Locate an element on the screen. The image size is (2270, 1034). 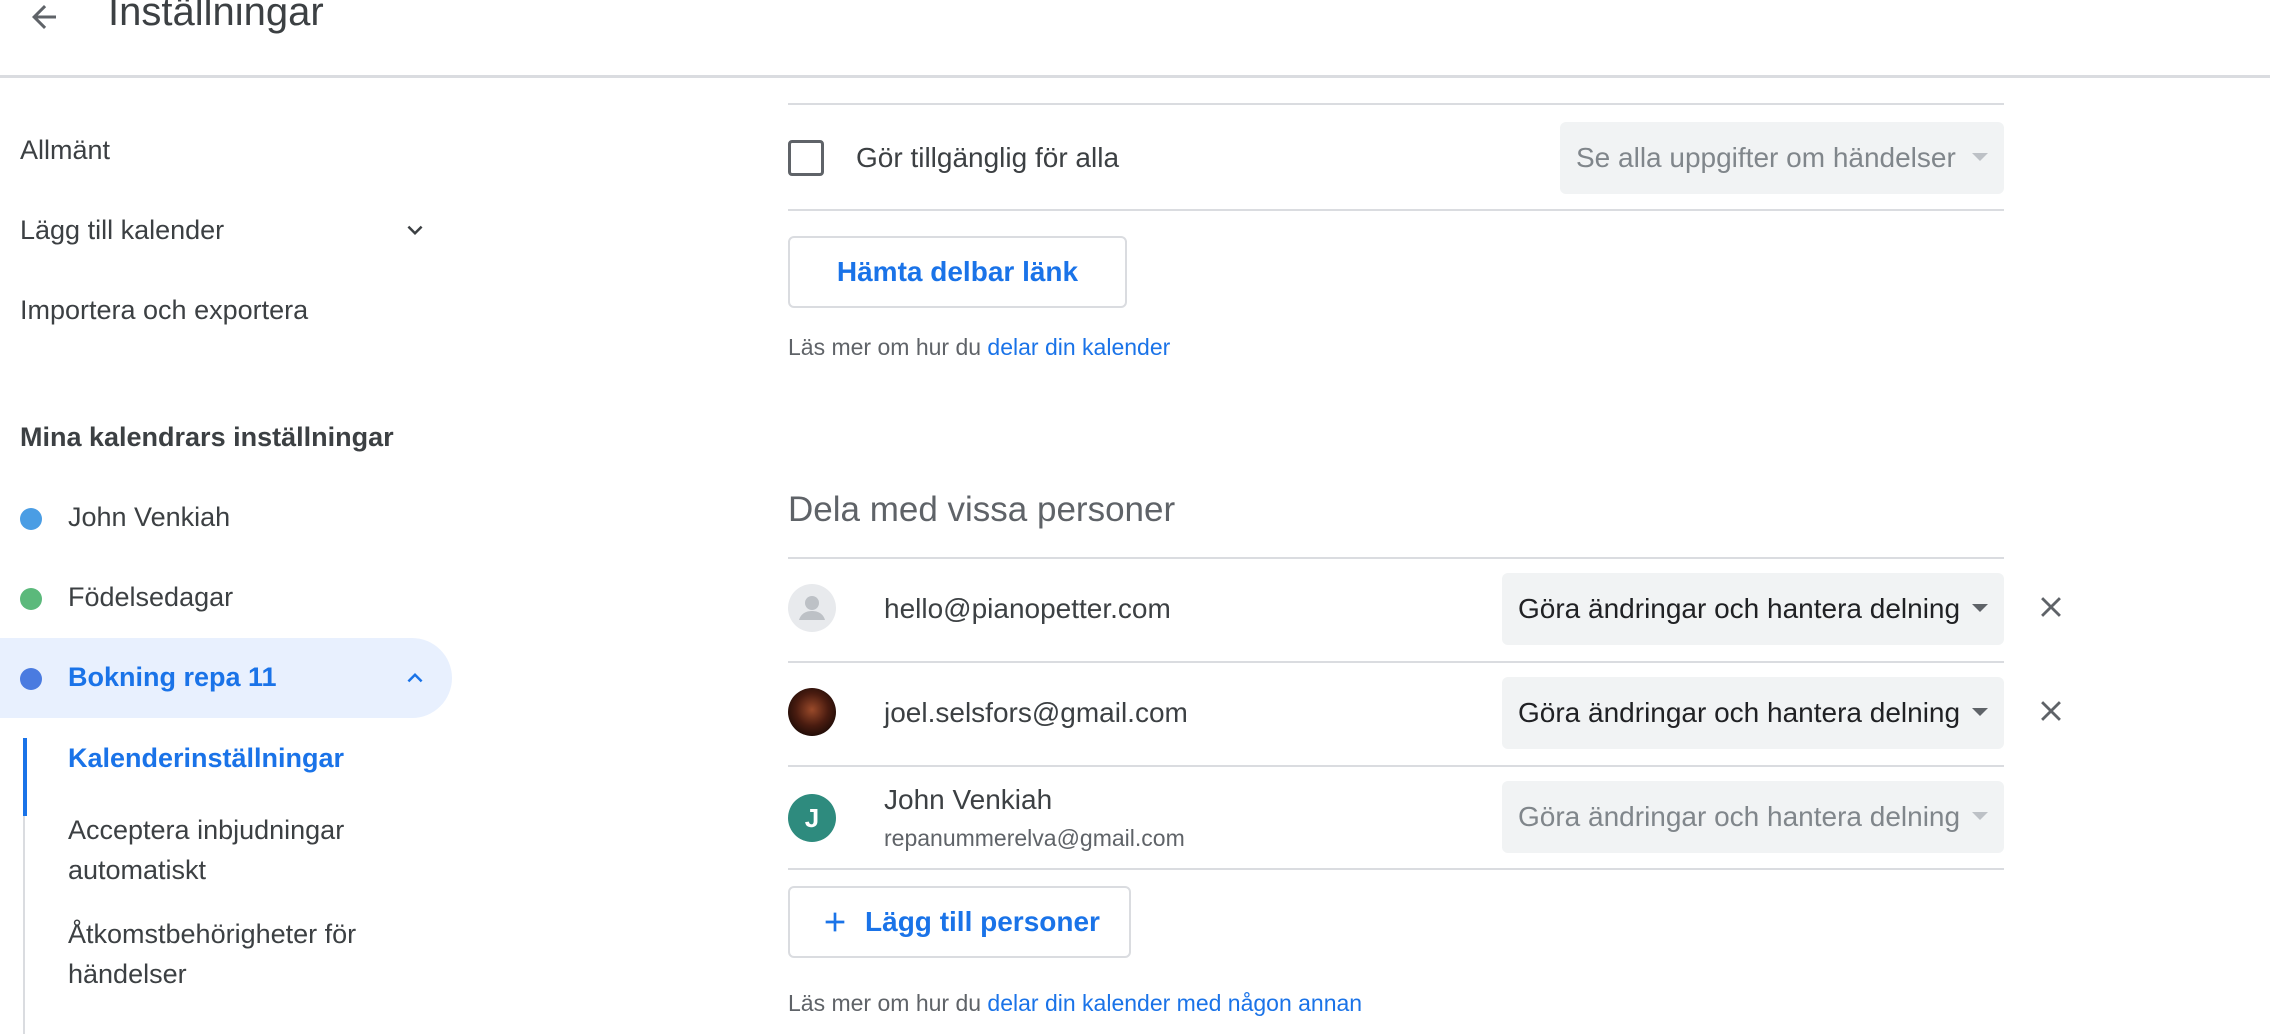
select-value: Se alla uppgifter om händelser is located at coordinates (1766, 157).